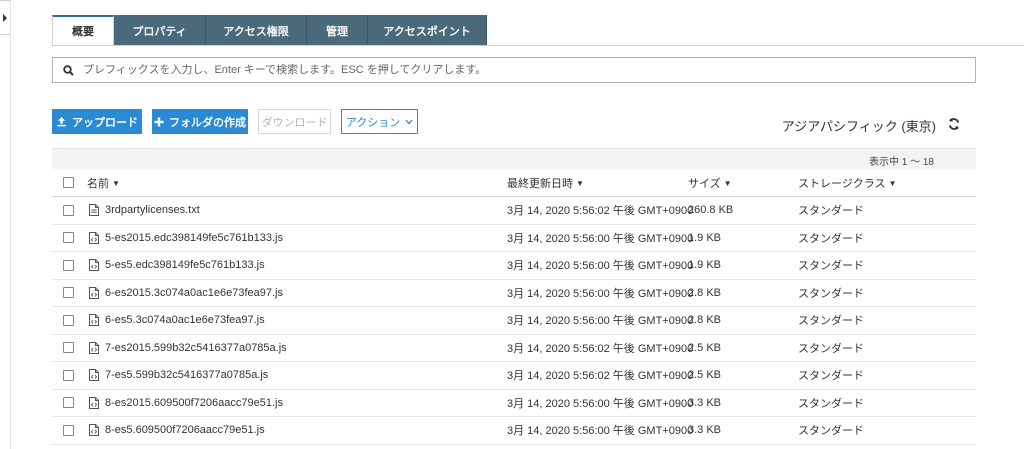  I want to click on download-button: ダウンロード, so click(294, 121).